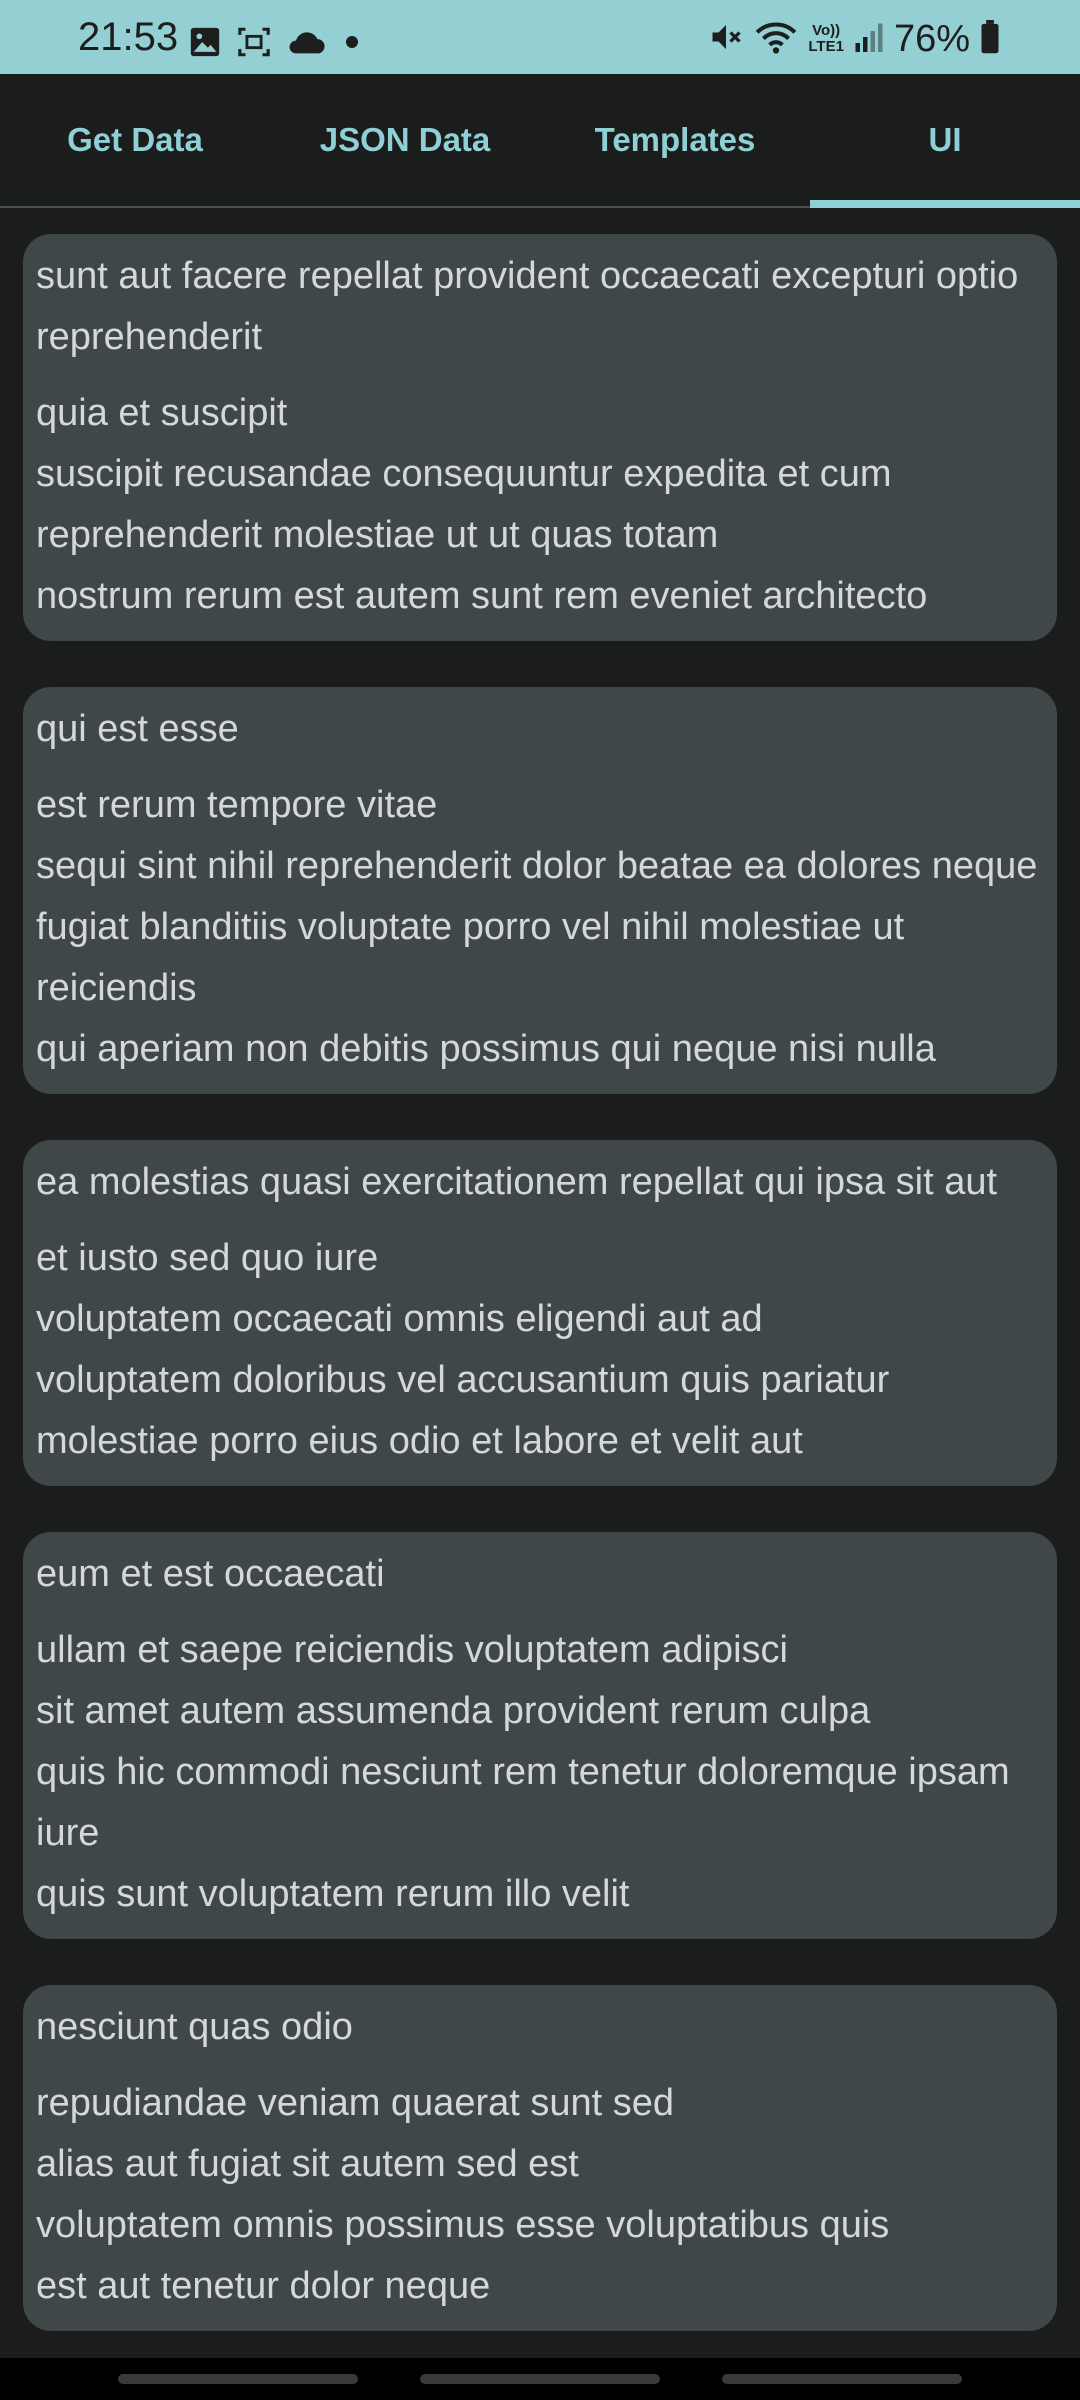 This screenshot has height=2400, width=1080. I want to click on tab-templates: Templates, so click(675, 140).